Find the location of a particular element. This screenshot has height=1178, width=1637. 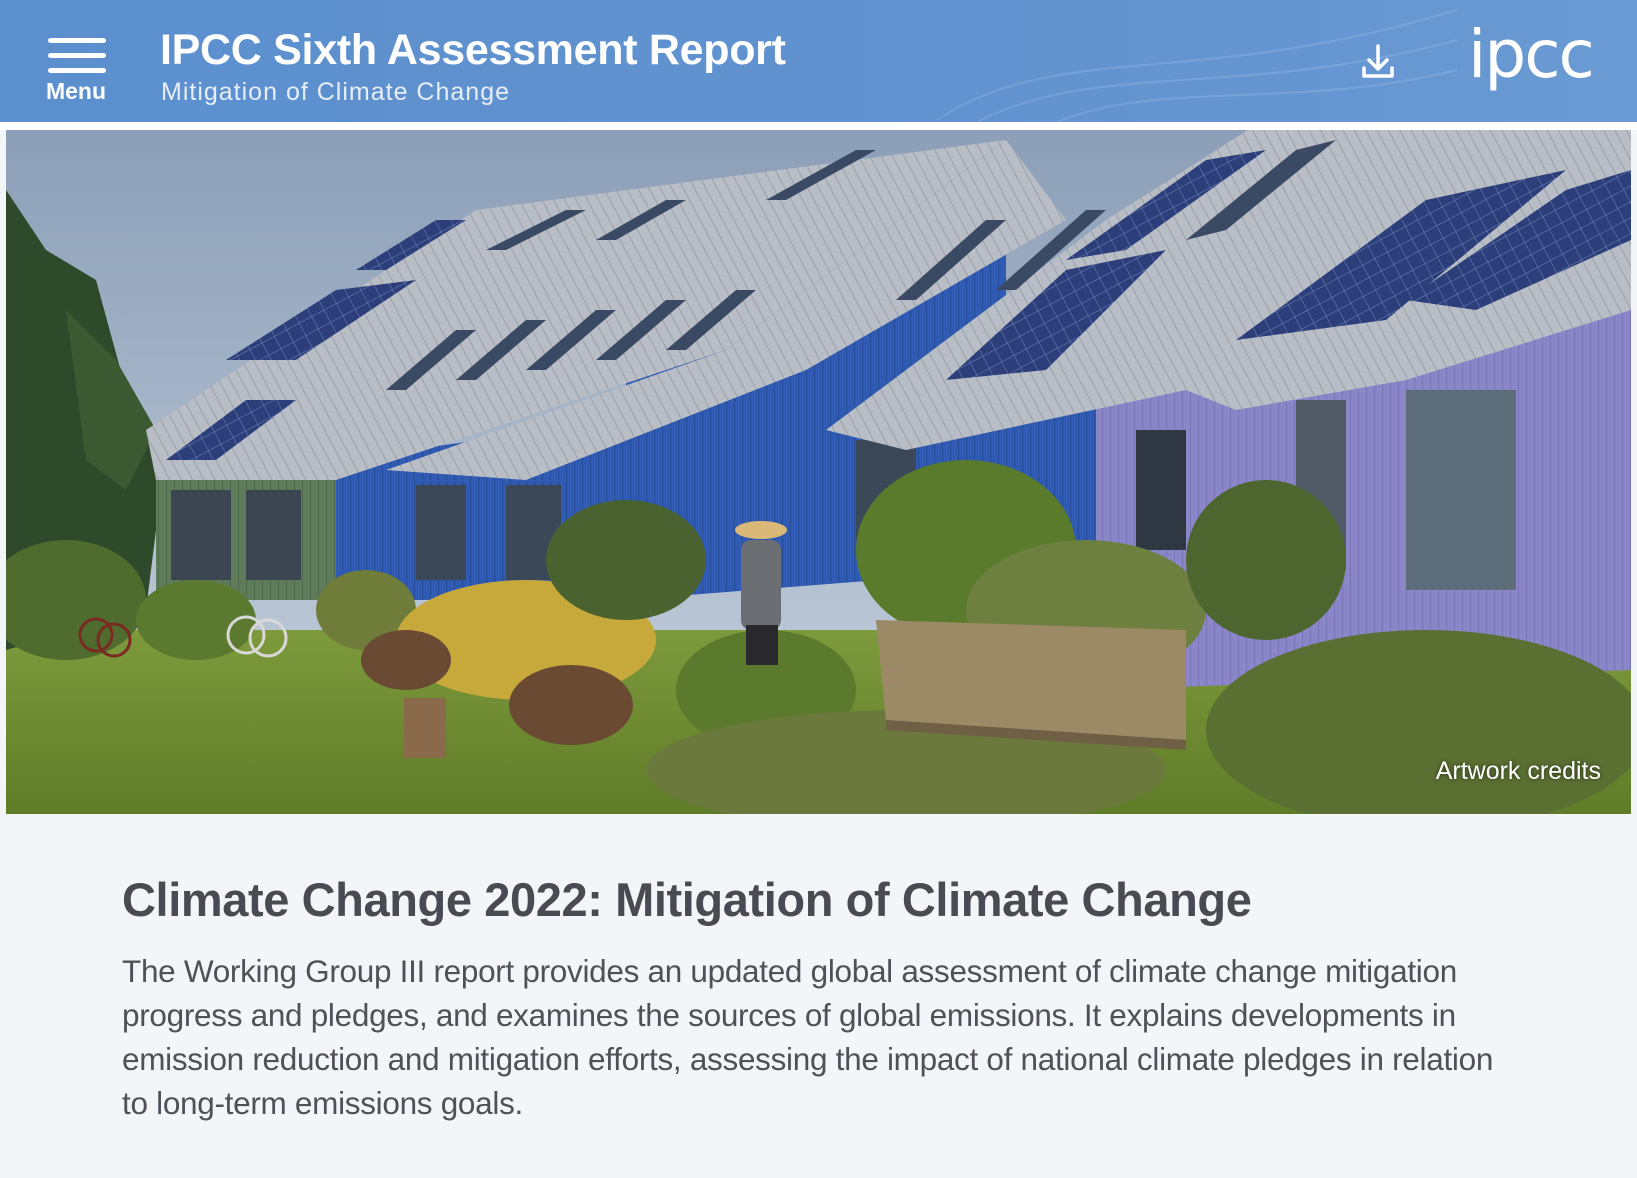

header-divider is located at coordinates (818, 126).